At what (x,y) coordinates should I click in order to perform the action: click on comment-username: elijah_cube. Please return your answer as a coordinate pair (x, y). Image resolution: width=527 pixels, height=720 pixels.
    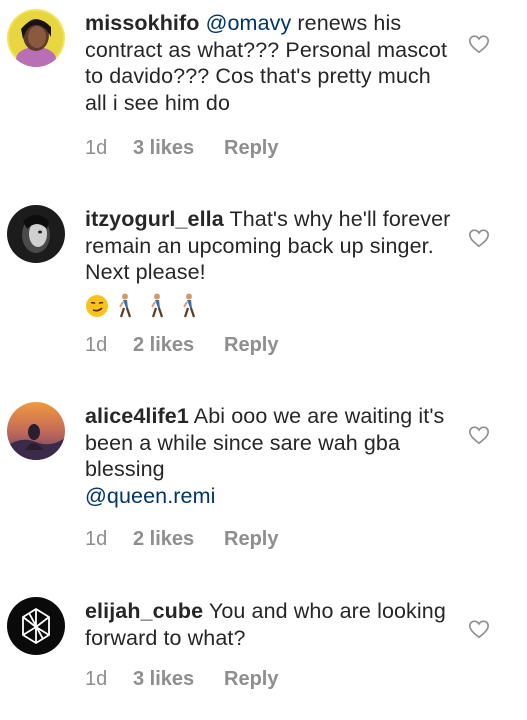
    Looking at the image, I should click on (144, 611).